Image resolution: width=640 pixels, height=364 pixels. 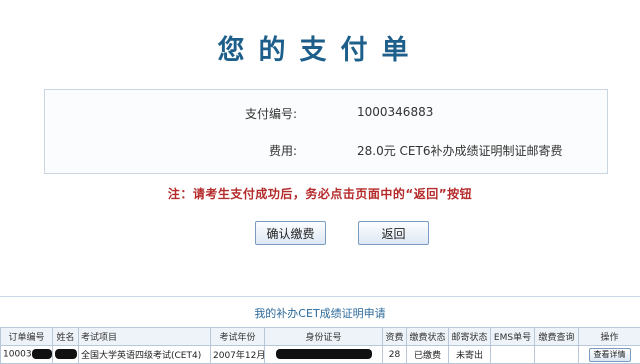 What do you see at coordinates (326, 116) in the screenshot?
I see `payment-number-row: 支付编号: 1000346883` at bounding box center [326, 116].